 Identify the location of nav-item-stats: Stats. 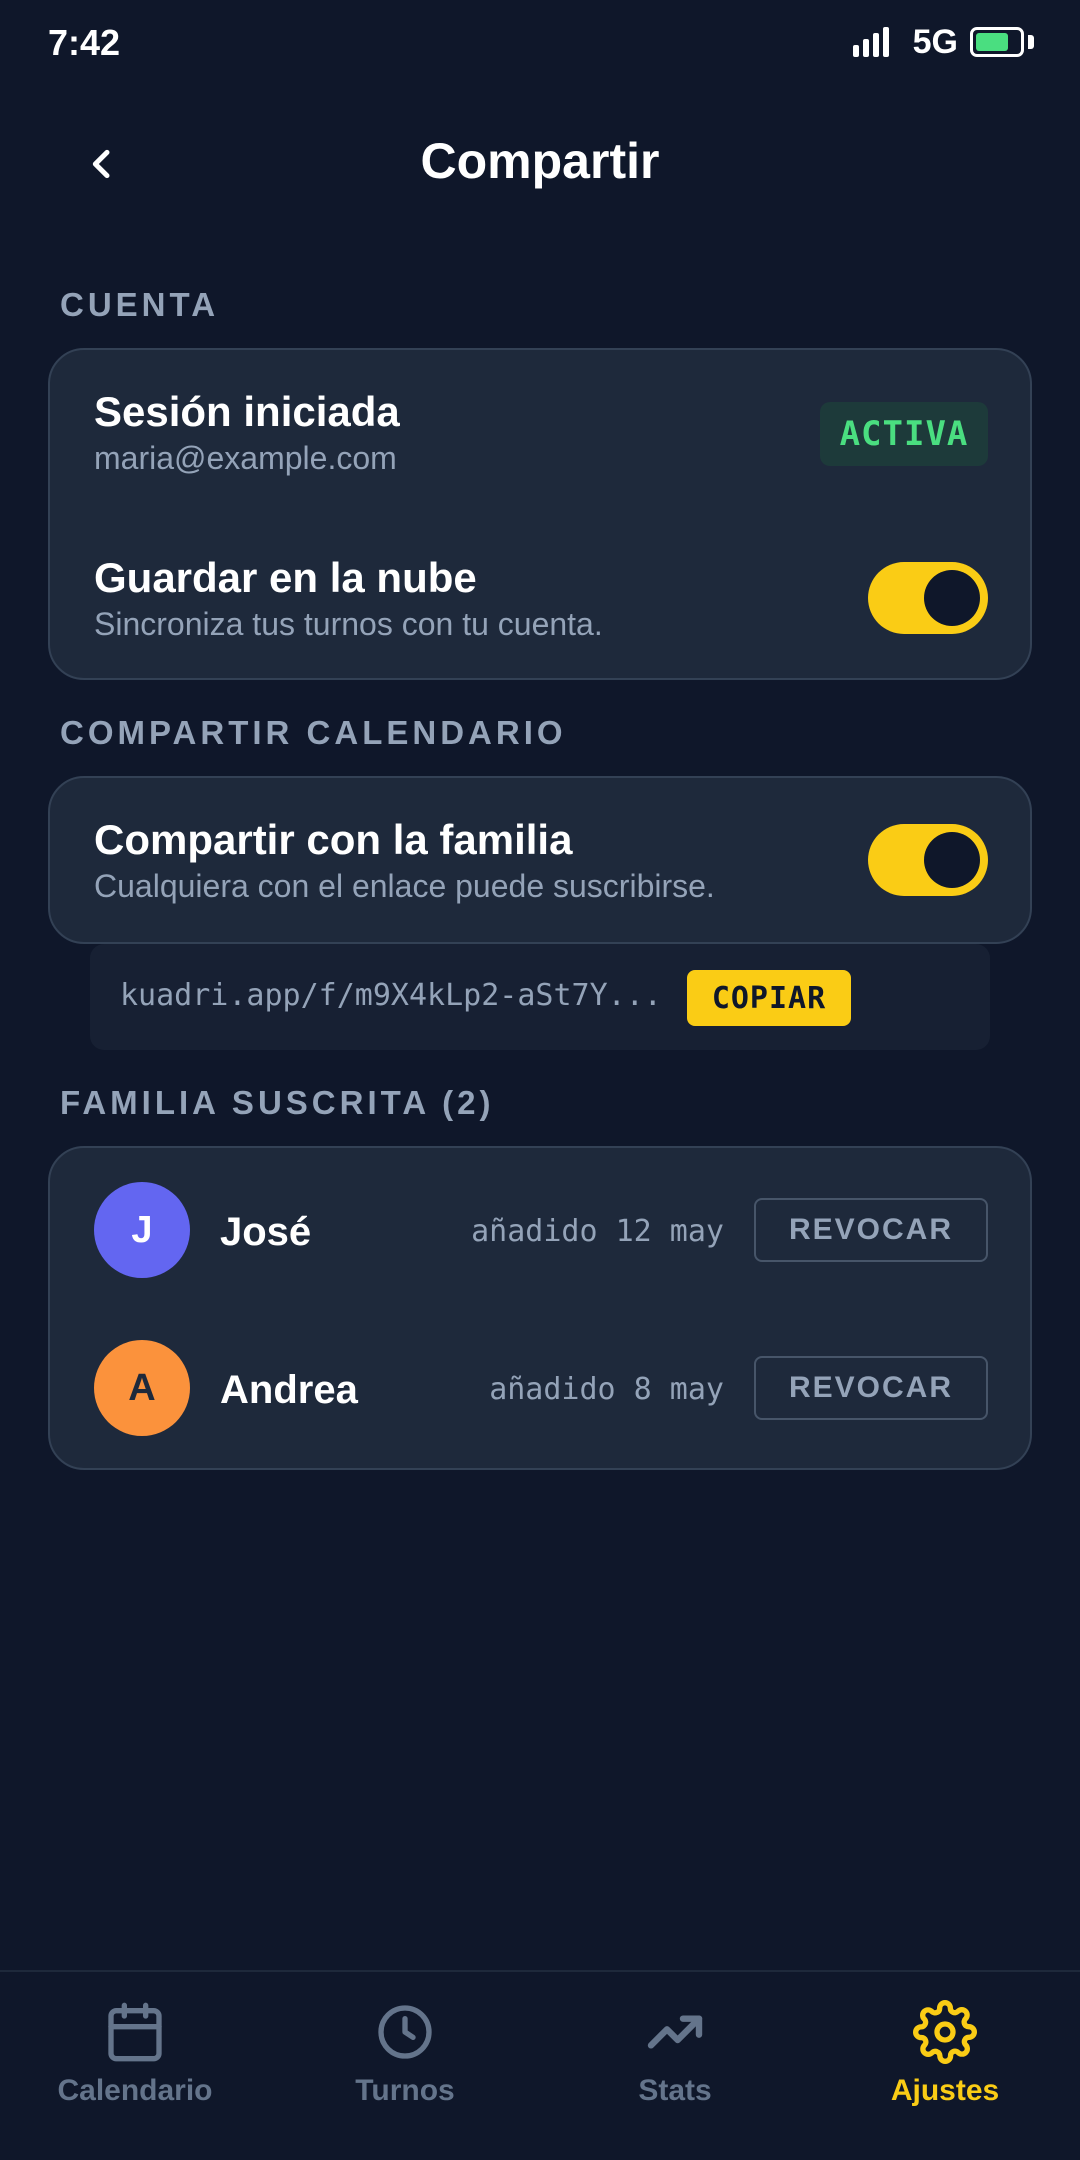
(675, 2070).